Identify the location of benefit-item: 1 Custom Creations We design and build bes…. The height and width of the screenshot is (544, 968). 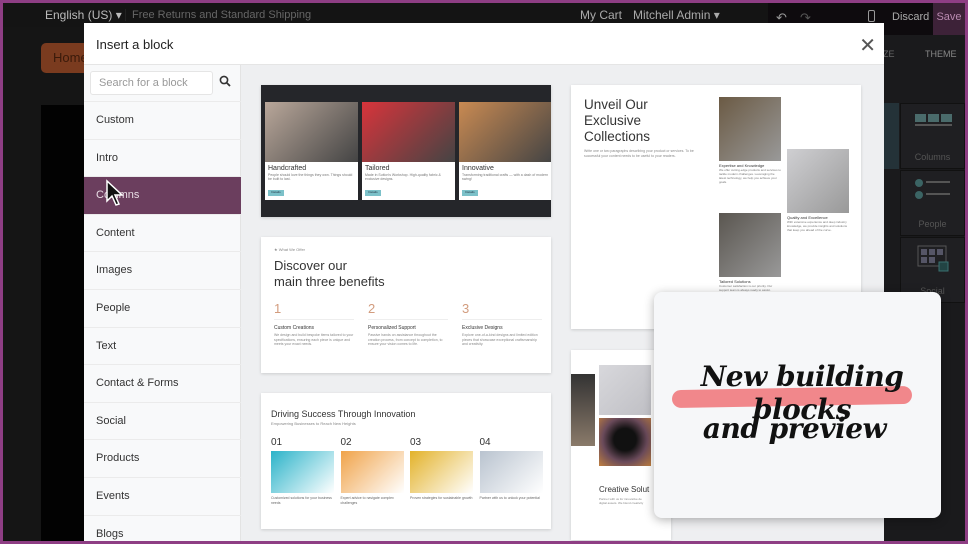
(314, 324).